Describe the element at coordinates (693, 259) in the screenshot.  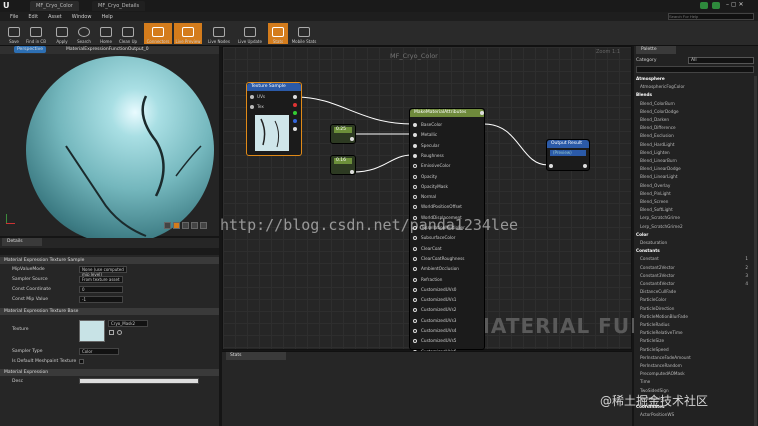
I see `palette-item: Constant 1` at that location.